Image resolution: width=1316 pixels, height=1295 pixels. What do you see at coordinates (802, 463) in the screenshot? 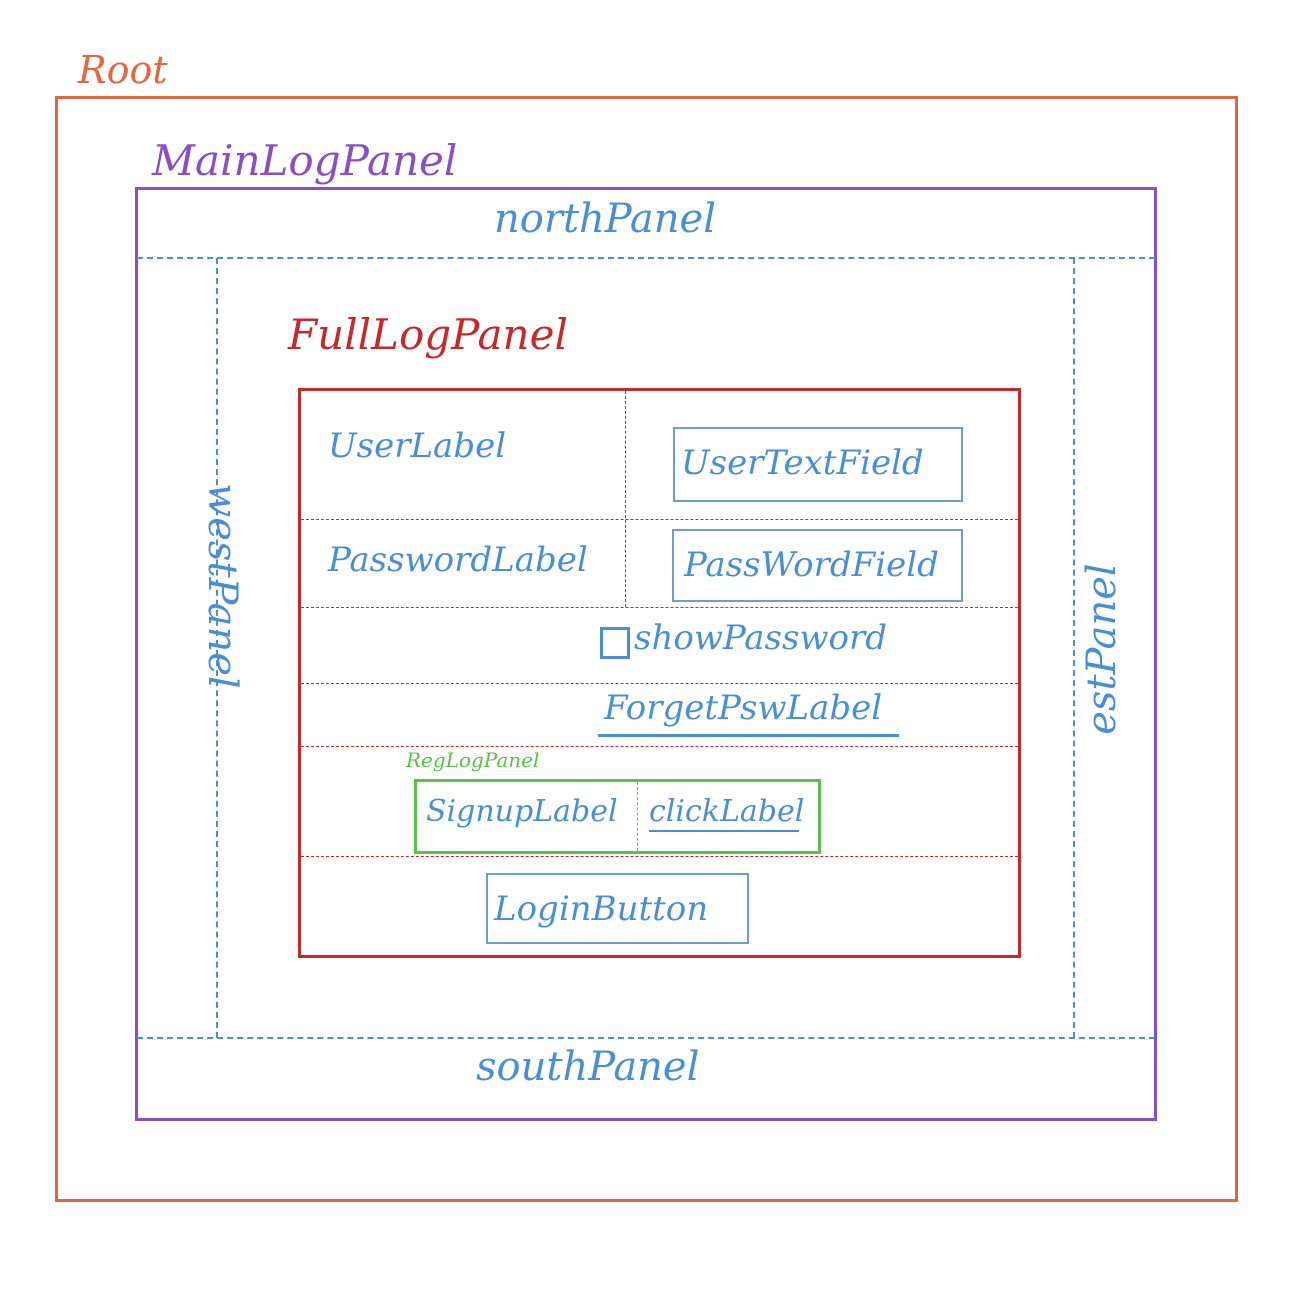
I see `user-text-field-label: UserTextField` at bounding box center [802, 463].